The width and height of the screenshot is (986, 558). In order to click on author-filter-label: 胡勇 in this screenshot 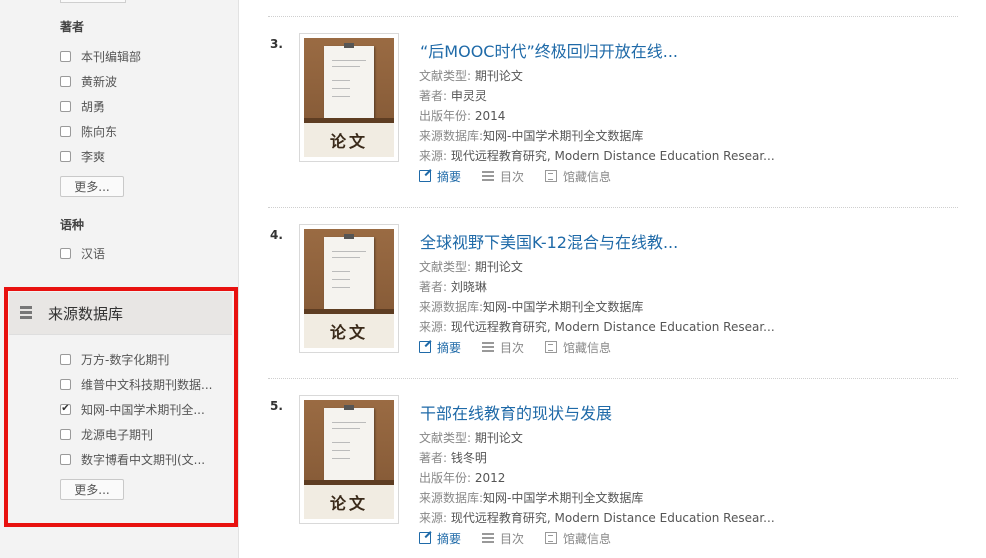, I will do `click(93, 106)`.